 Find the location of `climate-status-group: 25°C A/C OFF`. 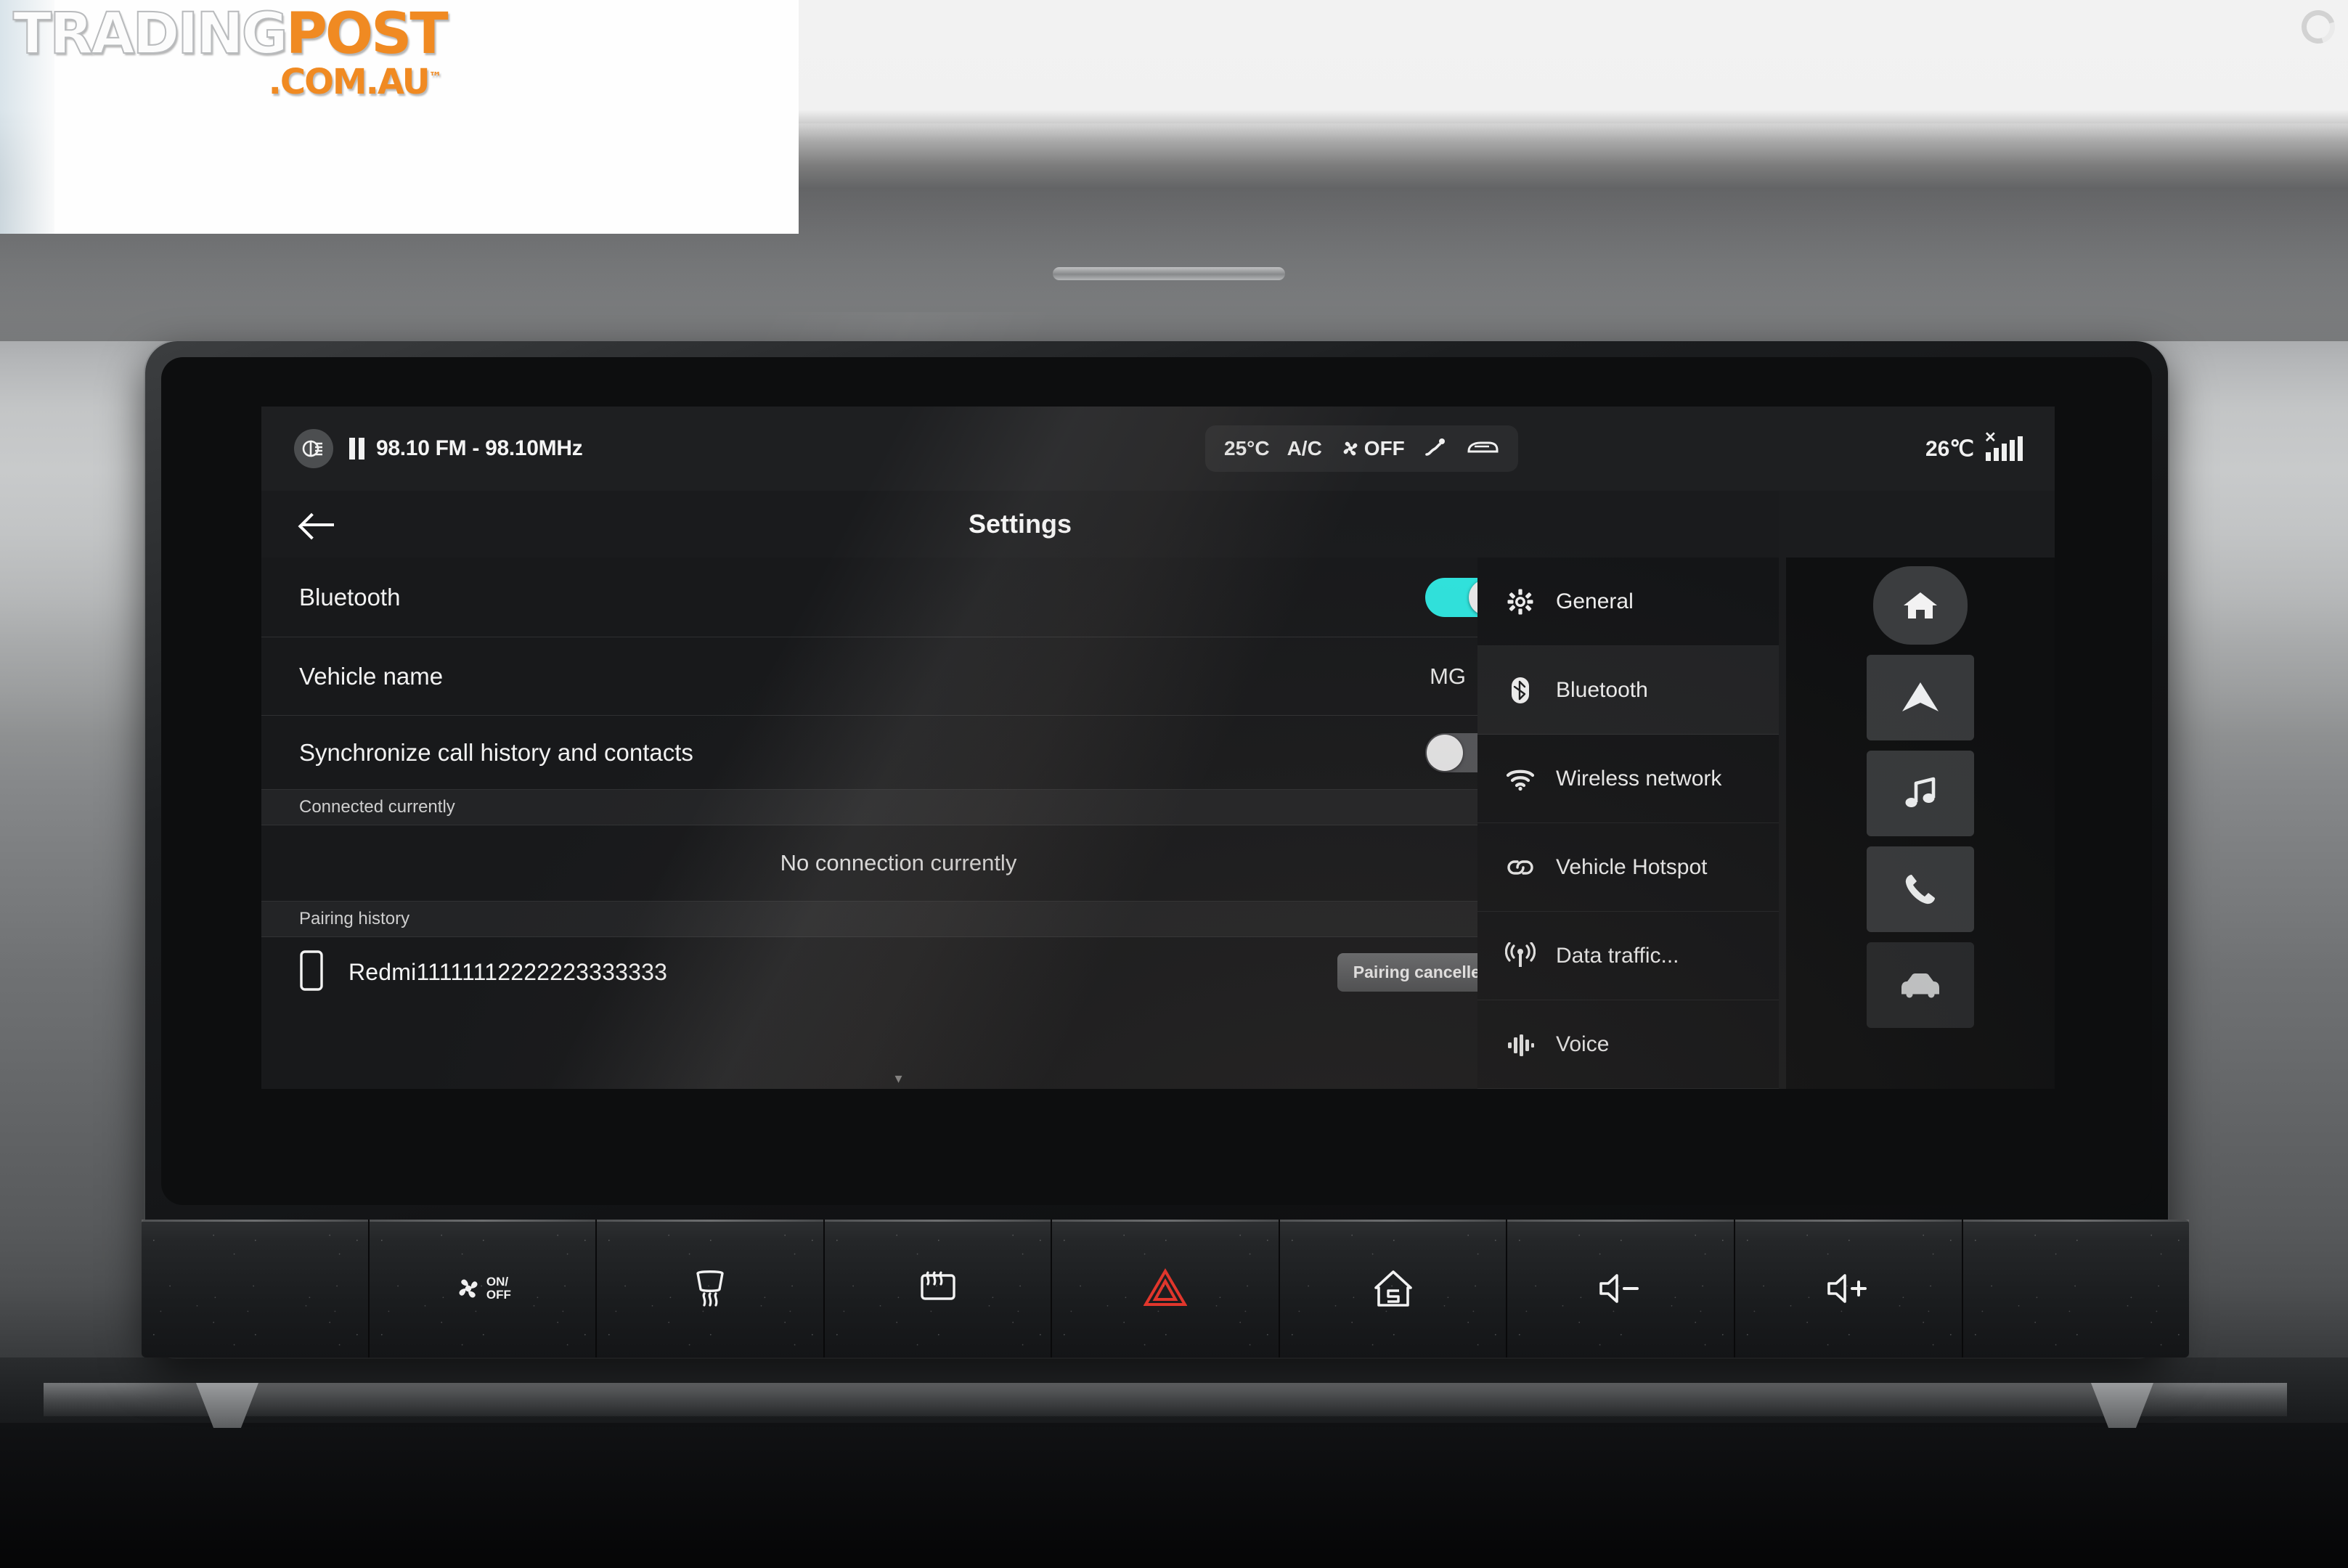

climate-status-group: 25°C A/C OFF is located at coordinates (1361, 449).